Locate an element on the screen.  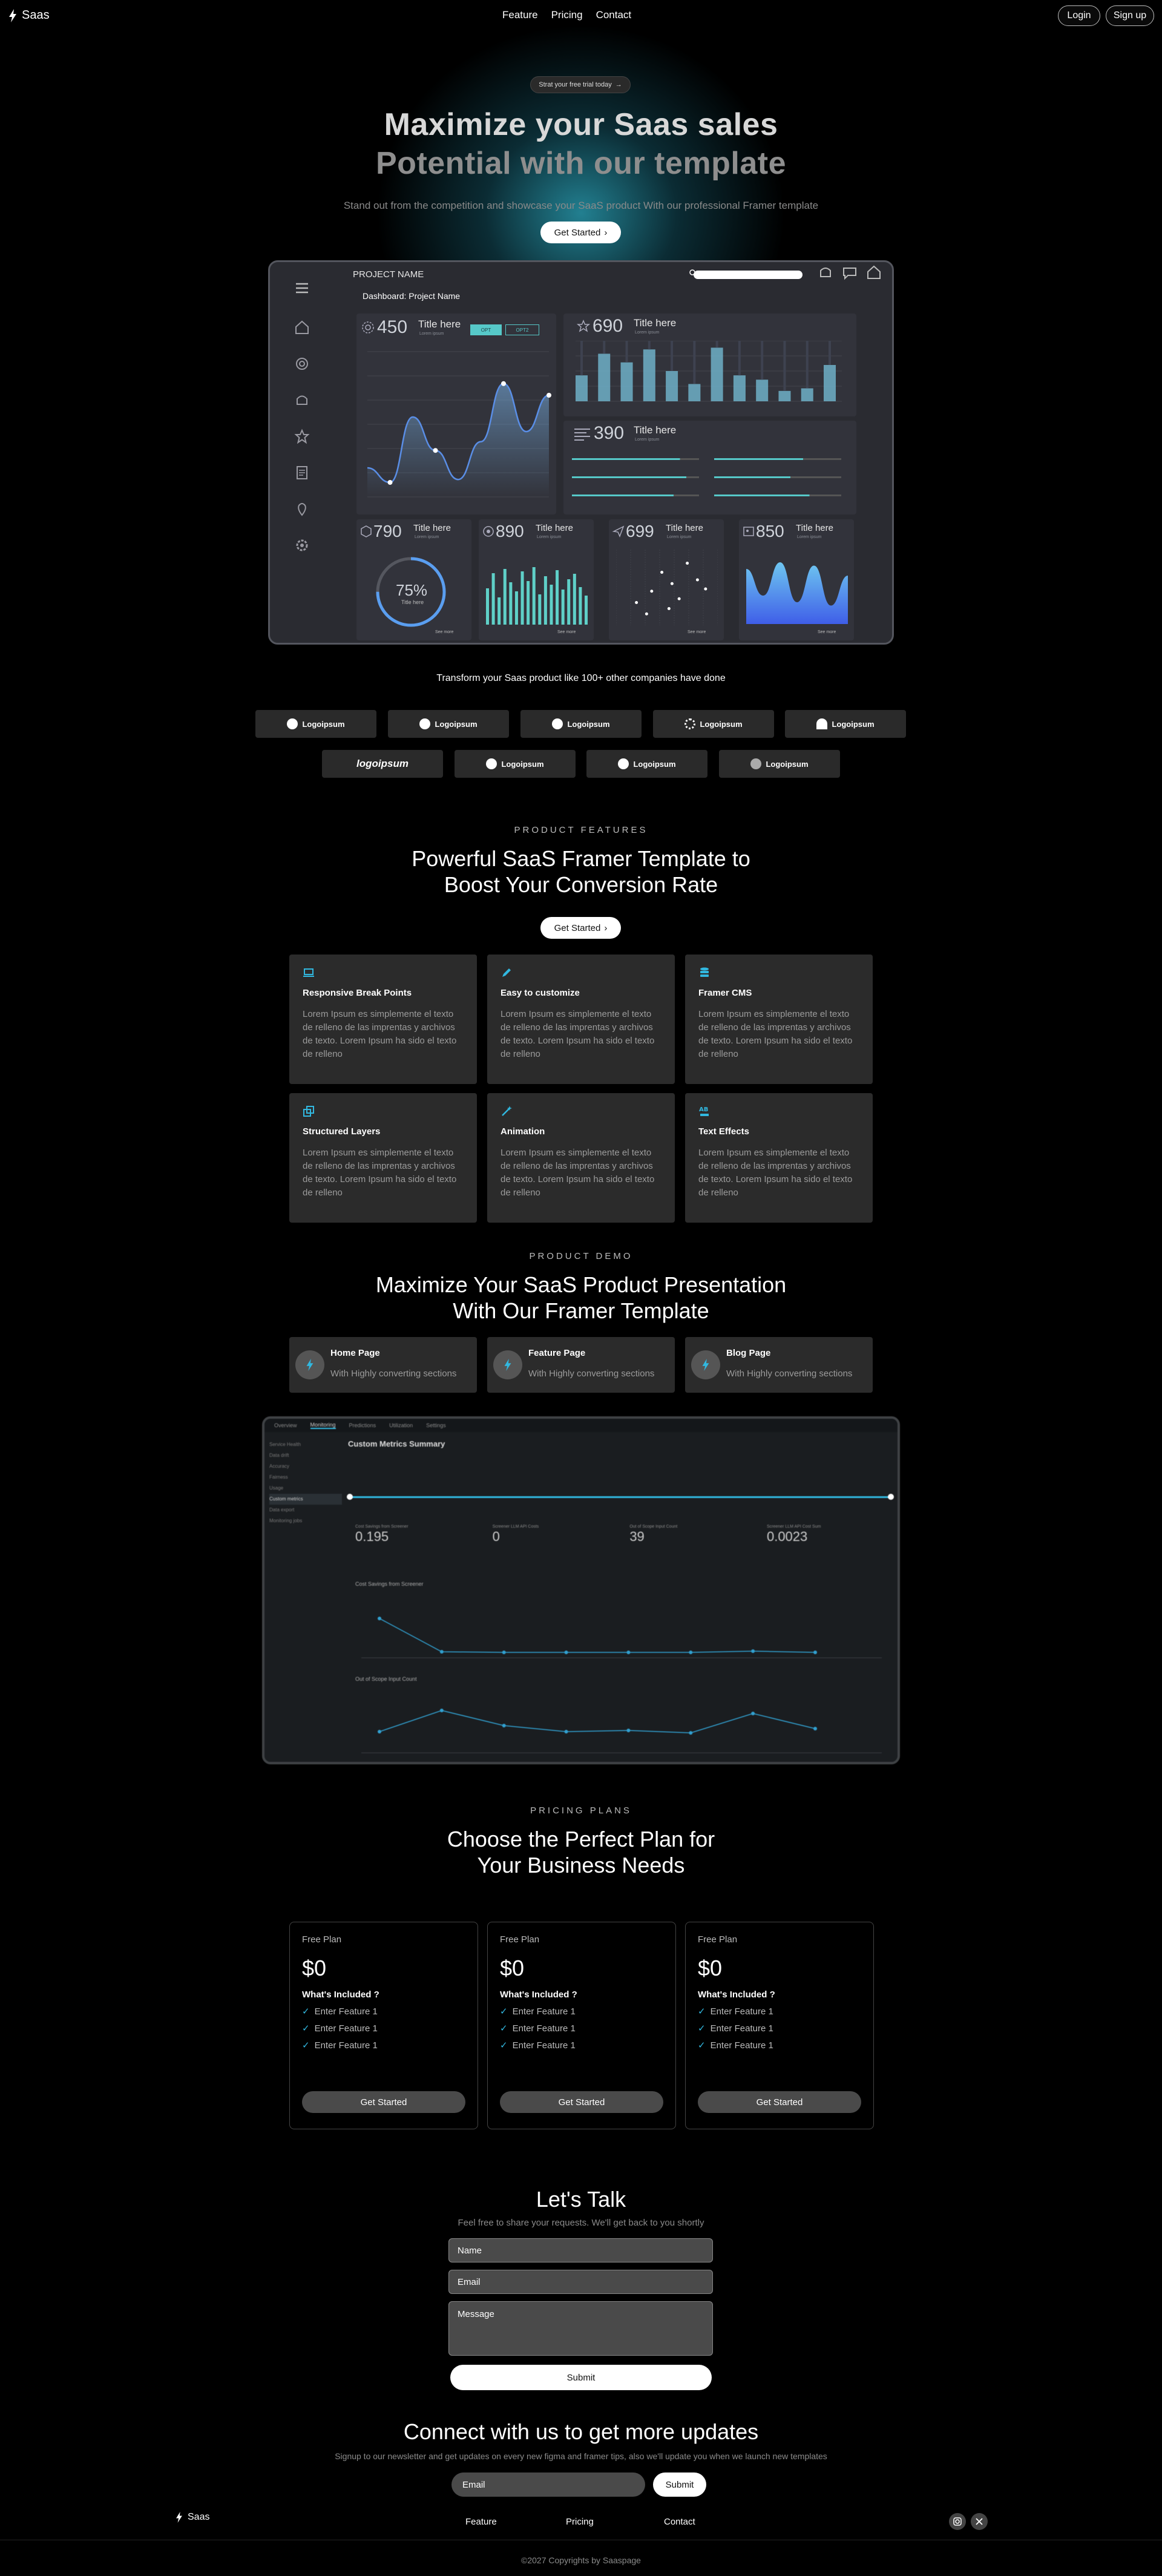
features-cta-label: Get Started is located at coordinates (577, 927).